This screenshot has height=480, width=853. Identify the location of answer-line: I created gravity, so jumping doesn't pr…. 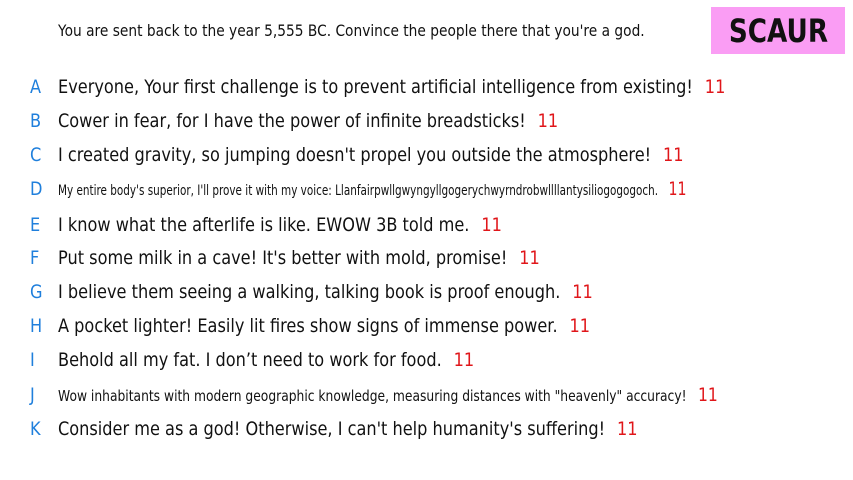
(371, 155).